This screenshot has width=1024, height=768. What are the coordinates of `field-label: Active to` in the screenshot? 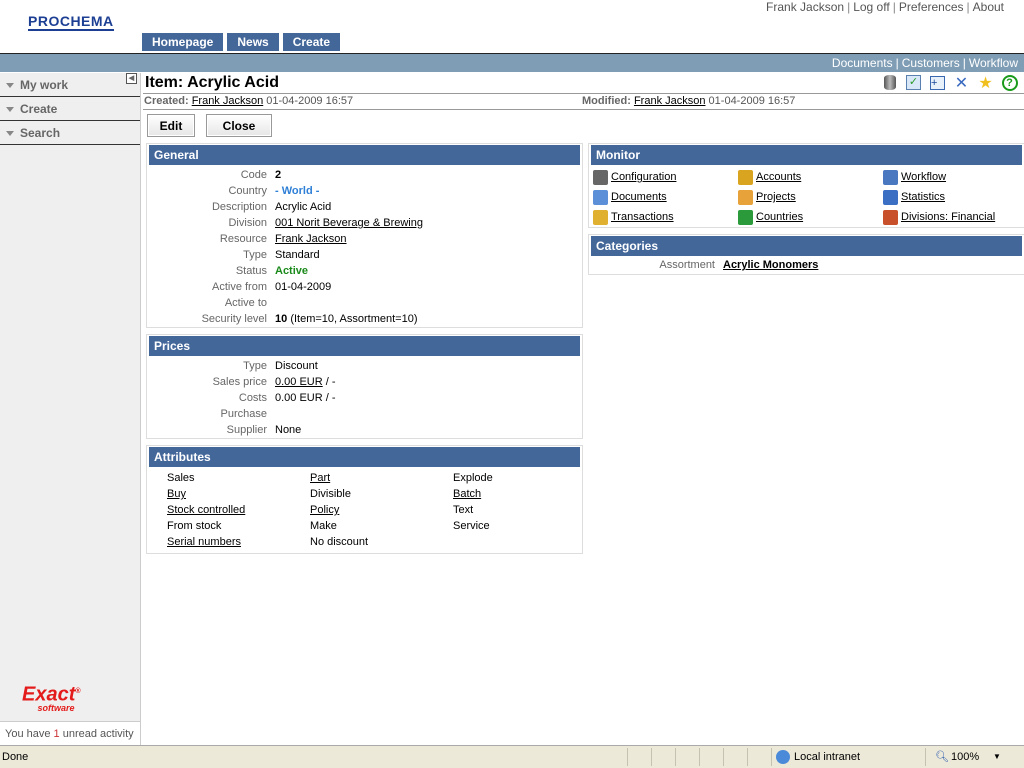 It's located at (245, 303).